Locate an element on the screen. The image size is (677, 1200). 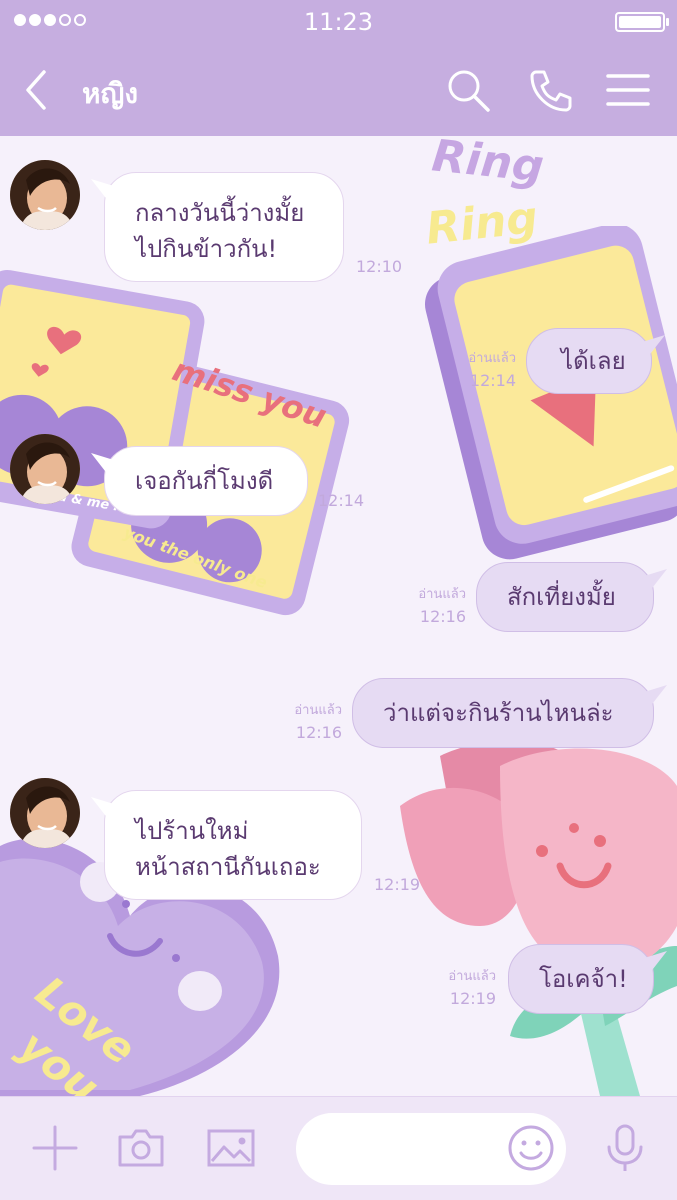
message-bubble-outgoing: สักเที่ยงมั้ย is located at coordinates (565, 597).